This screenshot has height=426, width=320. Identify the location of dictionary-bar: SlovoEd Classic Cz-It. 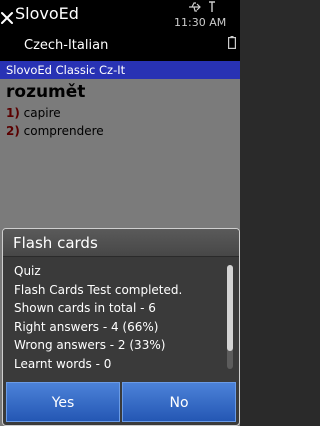
(120, 70).